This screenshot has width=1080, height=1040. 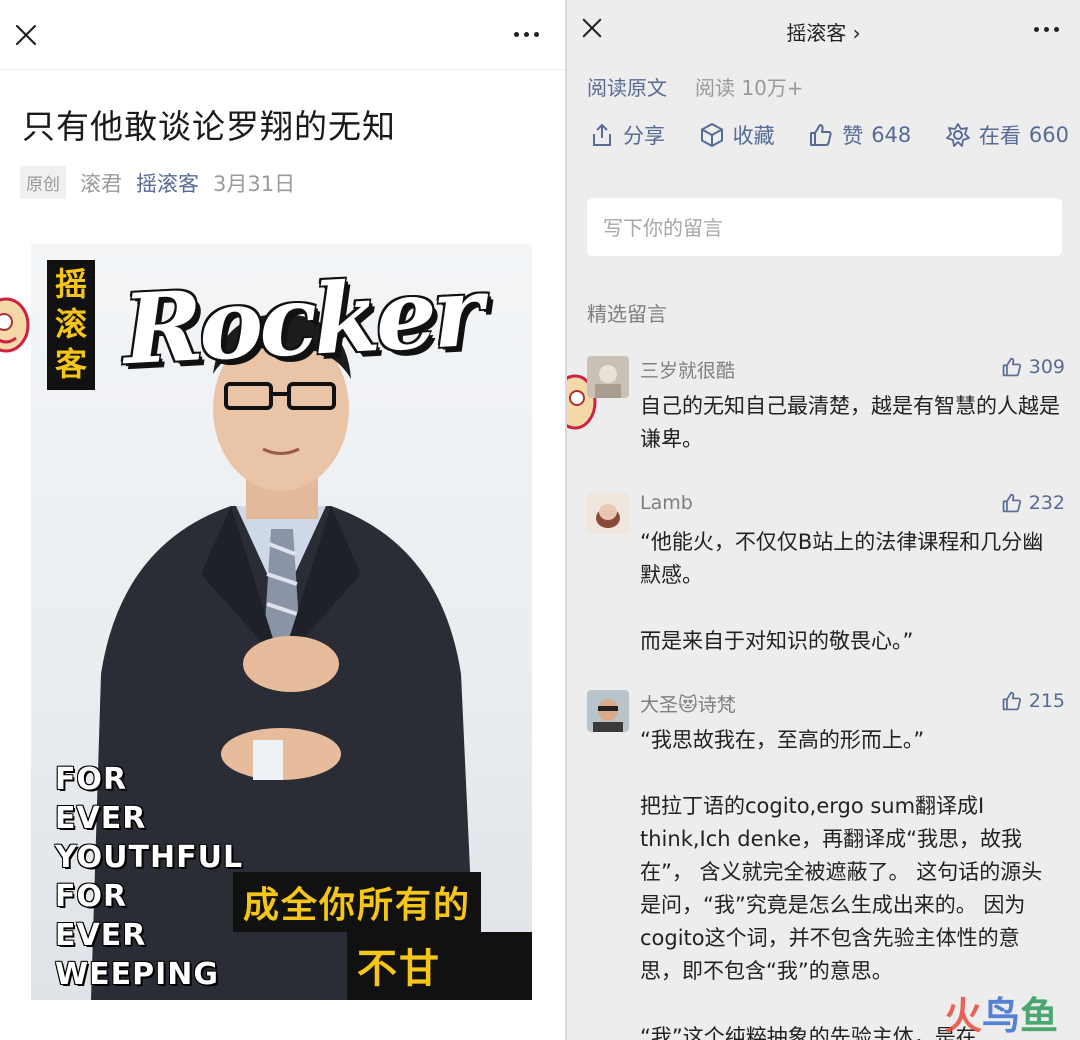 I want to click on comment-like-button: 215, so click(x=1033, y=701).